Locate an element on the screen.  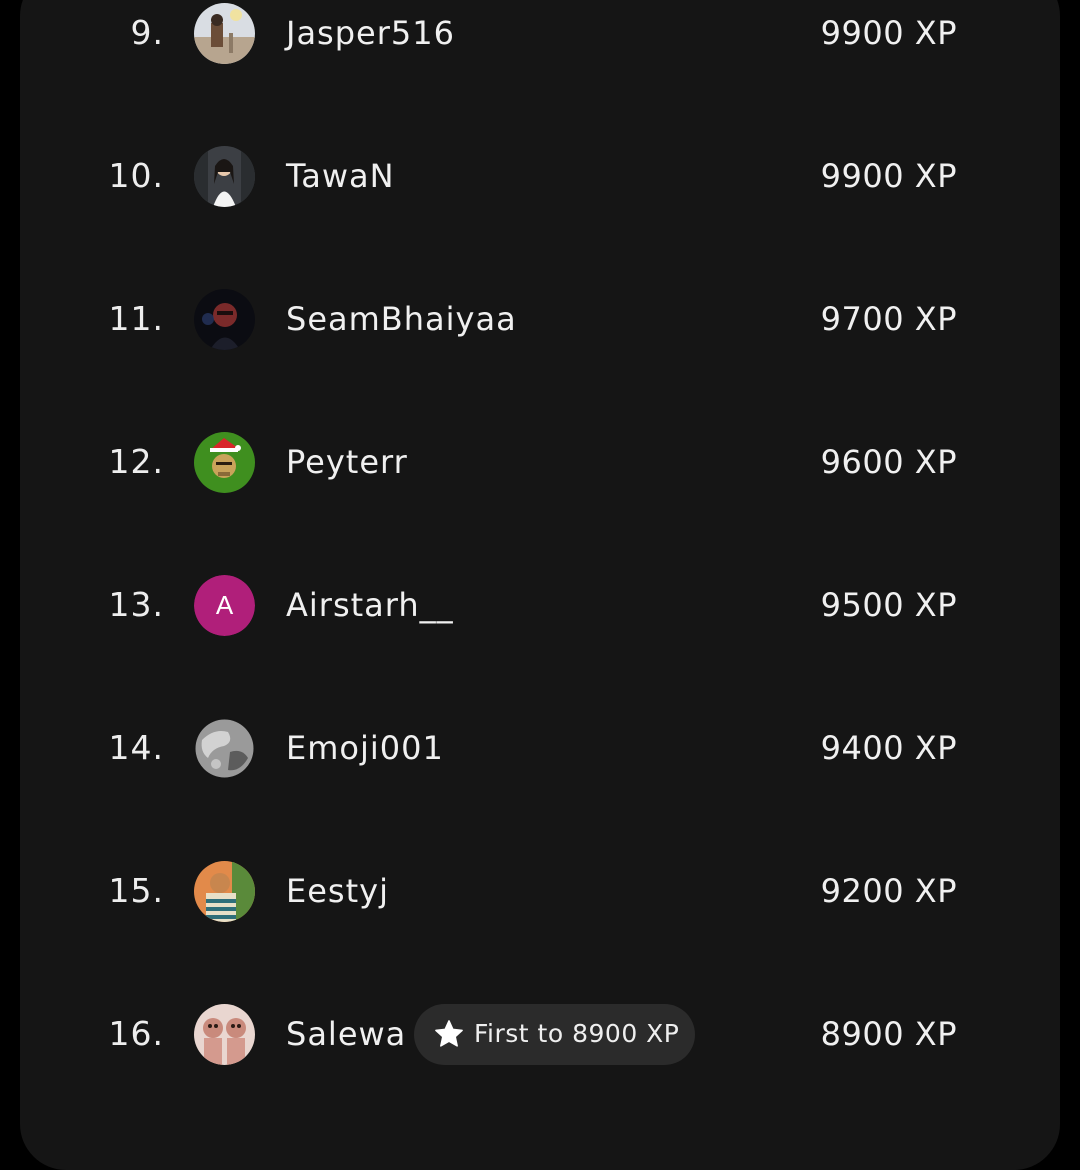
xp-score: 9500 XP is located at coordinates (888, 605).